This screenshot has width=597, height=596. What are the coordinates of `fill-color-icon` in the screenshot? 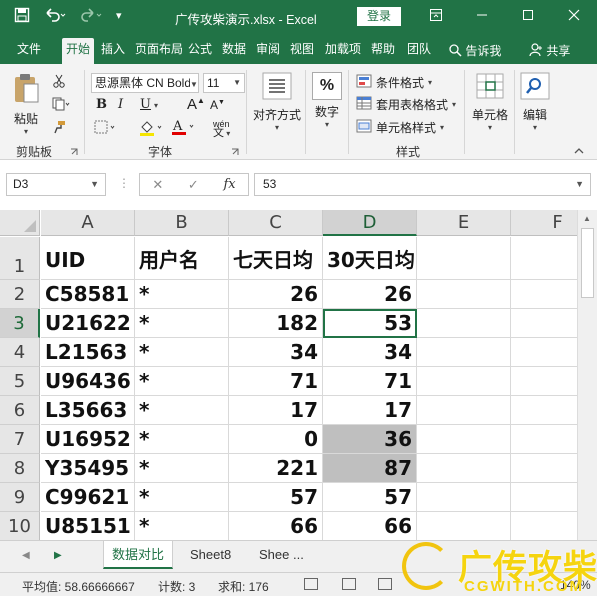 It's located at (152, 129).